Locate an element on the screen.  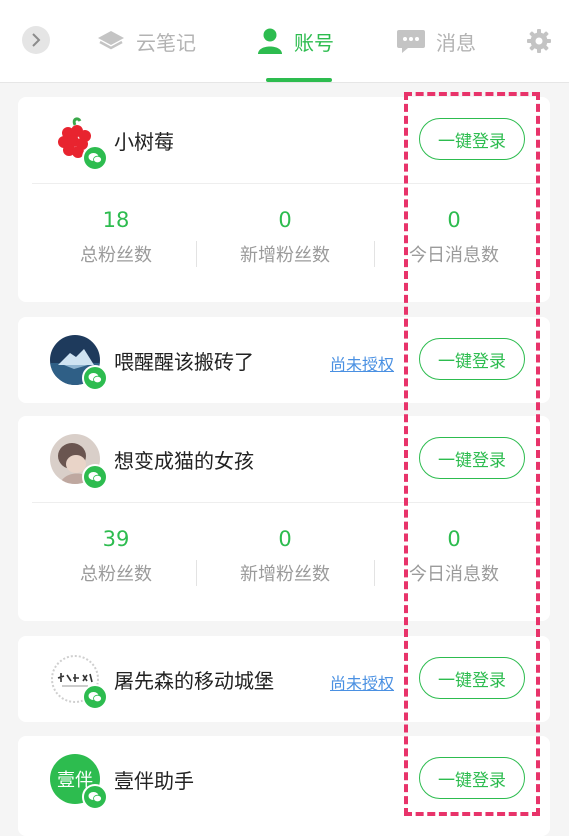
tab-cloud-notes: 云笔记 is located at coordinates (146, 41).